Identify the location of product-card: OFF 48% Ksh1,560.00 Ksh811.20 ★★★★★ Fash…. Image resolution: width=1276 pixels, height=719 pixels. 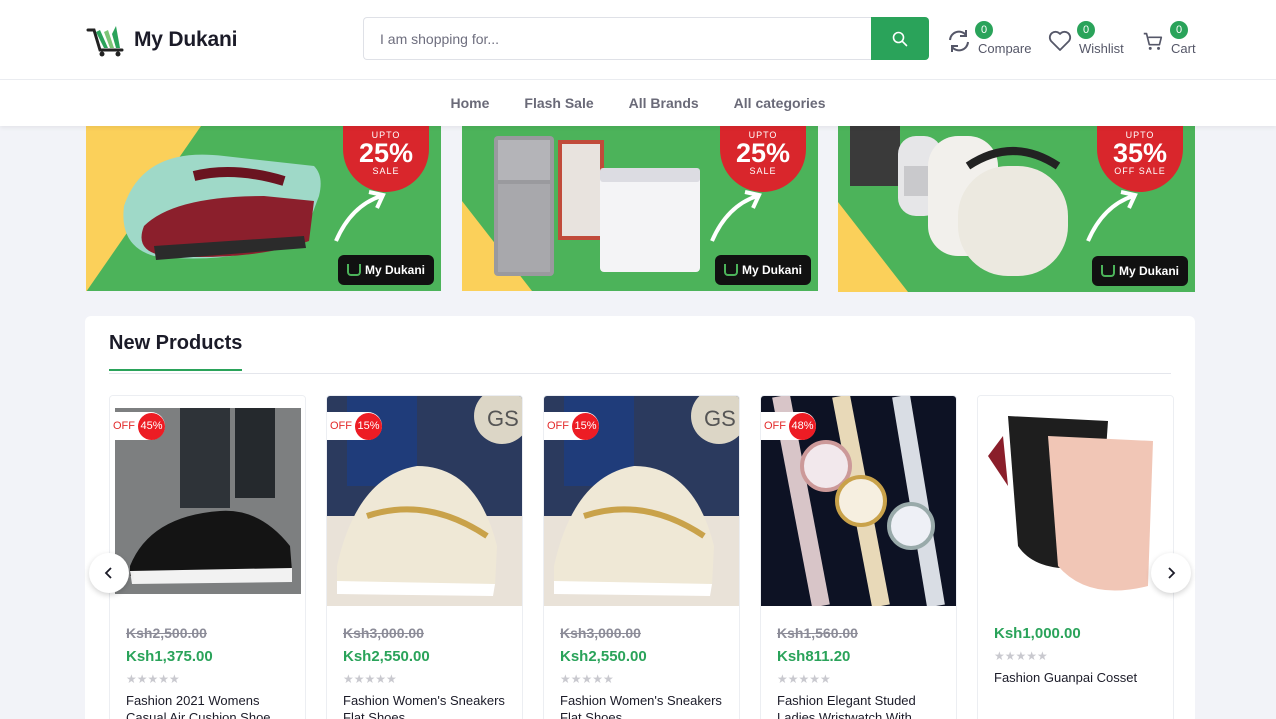
(858, 557).